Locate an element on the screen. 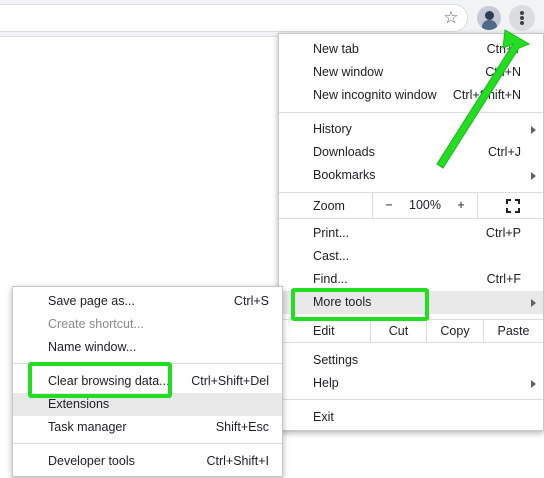 Image resolution: width=544 pixels, height=478 pixels. menu-item-label: Help is located at coordinates (326, 383).